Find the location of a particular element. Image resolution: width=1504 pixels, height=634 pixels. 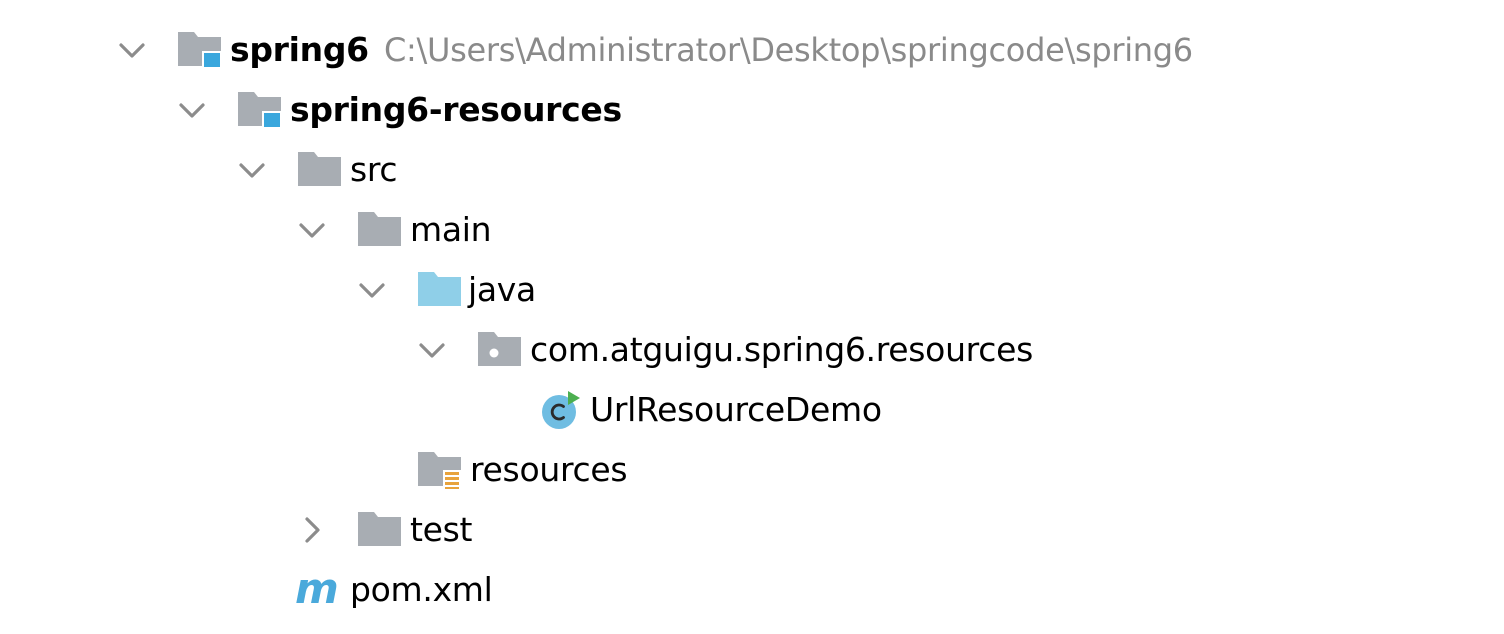

tree-row-spring6-resources: spring6-resources is located at coordinates (752, 110).